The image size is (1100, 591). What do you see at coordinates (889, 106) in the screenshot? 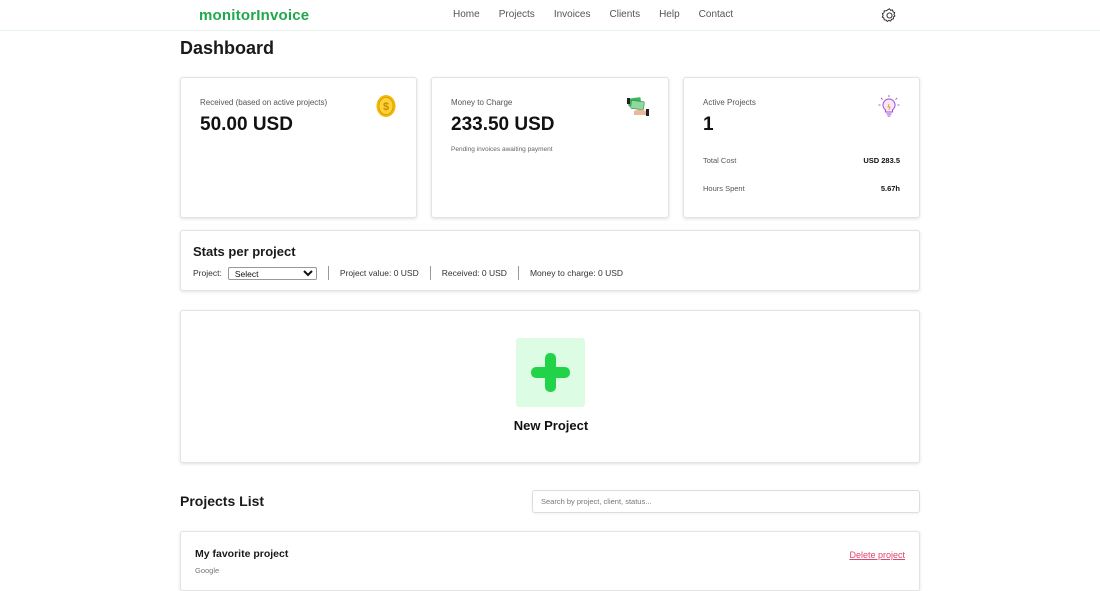
I see `lightbulb-icon` at bounding box center [889, 106].